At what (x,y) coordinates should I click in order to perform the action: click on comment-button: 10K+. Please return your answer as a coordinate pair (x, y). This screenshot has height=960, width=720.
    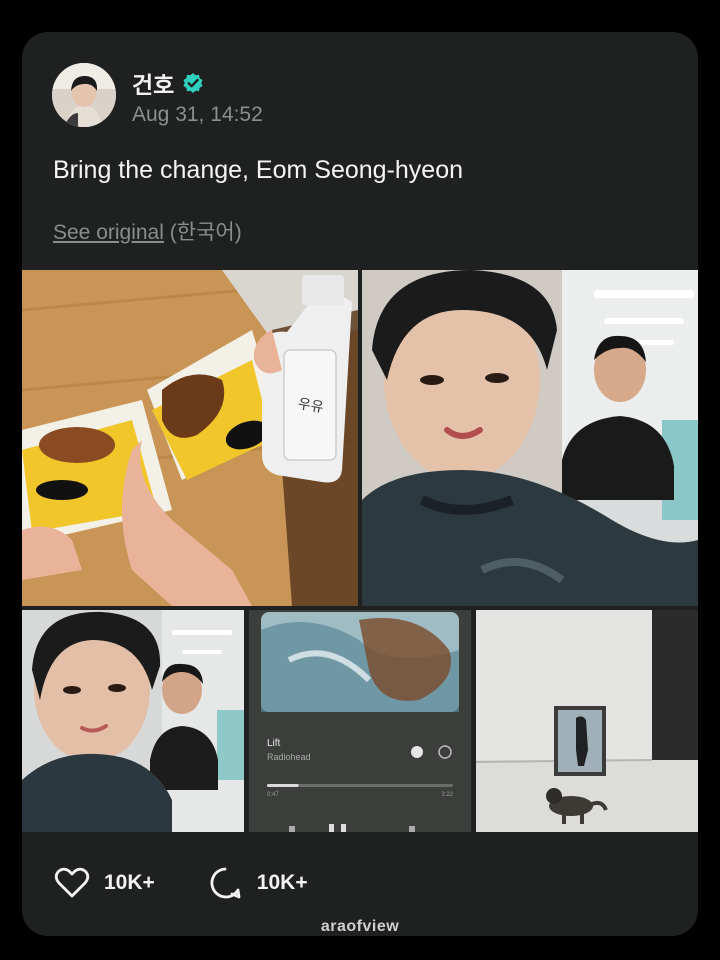
    Looking at the image, I should click on (257, 883).